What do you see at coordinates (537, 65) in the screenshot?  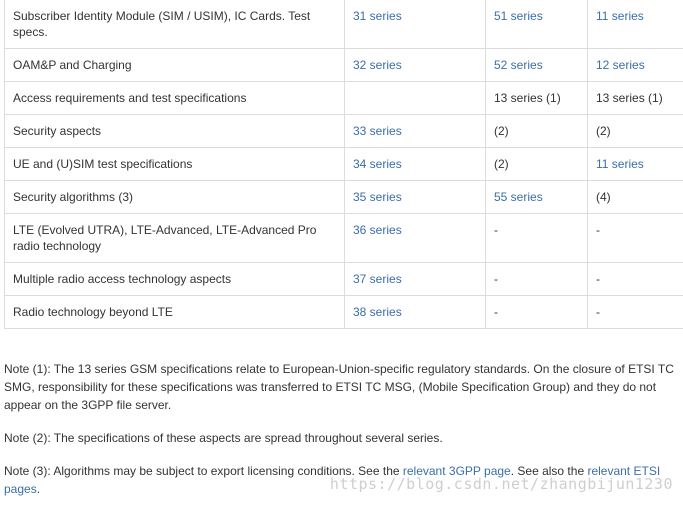 I see `series-link: 52 series` at bounding box center [537, 65].